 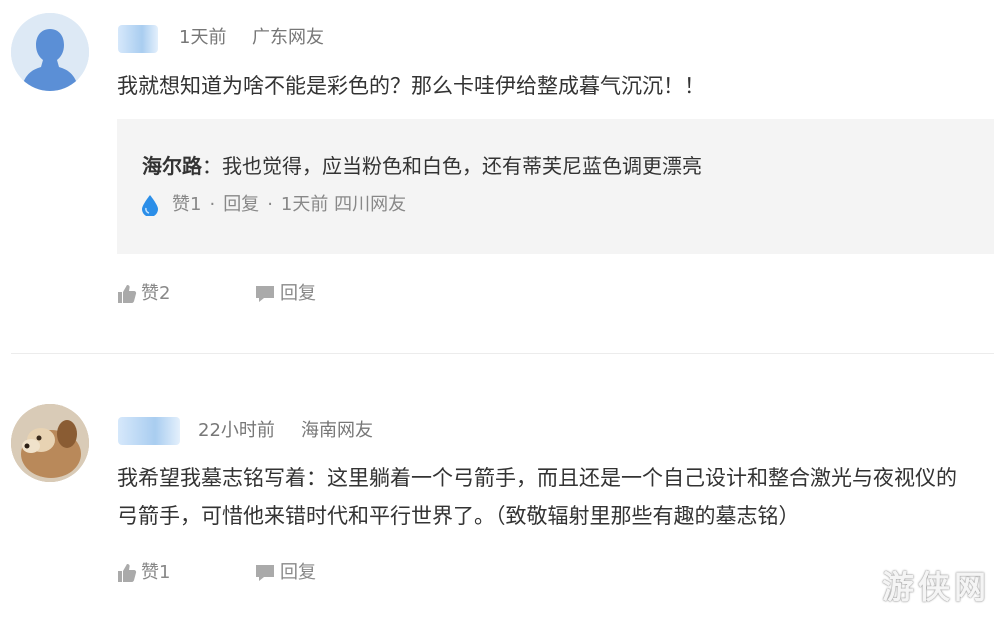 I want to click on reply-reply-button: 回复, so click(x=241, y=205).